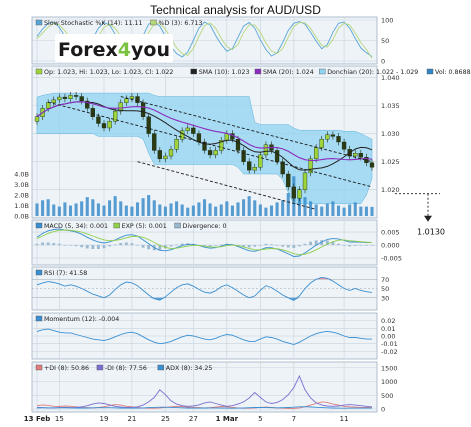 The image size is (471, 427). What do you see at coordinates (21, 196) in the screenshot?
I see `volume-y-tick: 2.0B` at bounding box center [21, 196].